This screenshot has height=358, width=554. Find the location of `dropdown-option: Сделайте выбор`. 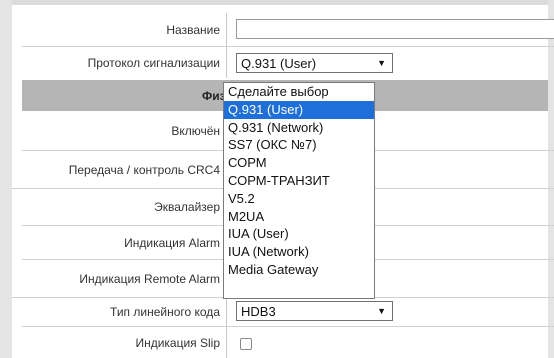

dropdown-option: Сделайте выбор is located at coordinates (299, 92).